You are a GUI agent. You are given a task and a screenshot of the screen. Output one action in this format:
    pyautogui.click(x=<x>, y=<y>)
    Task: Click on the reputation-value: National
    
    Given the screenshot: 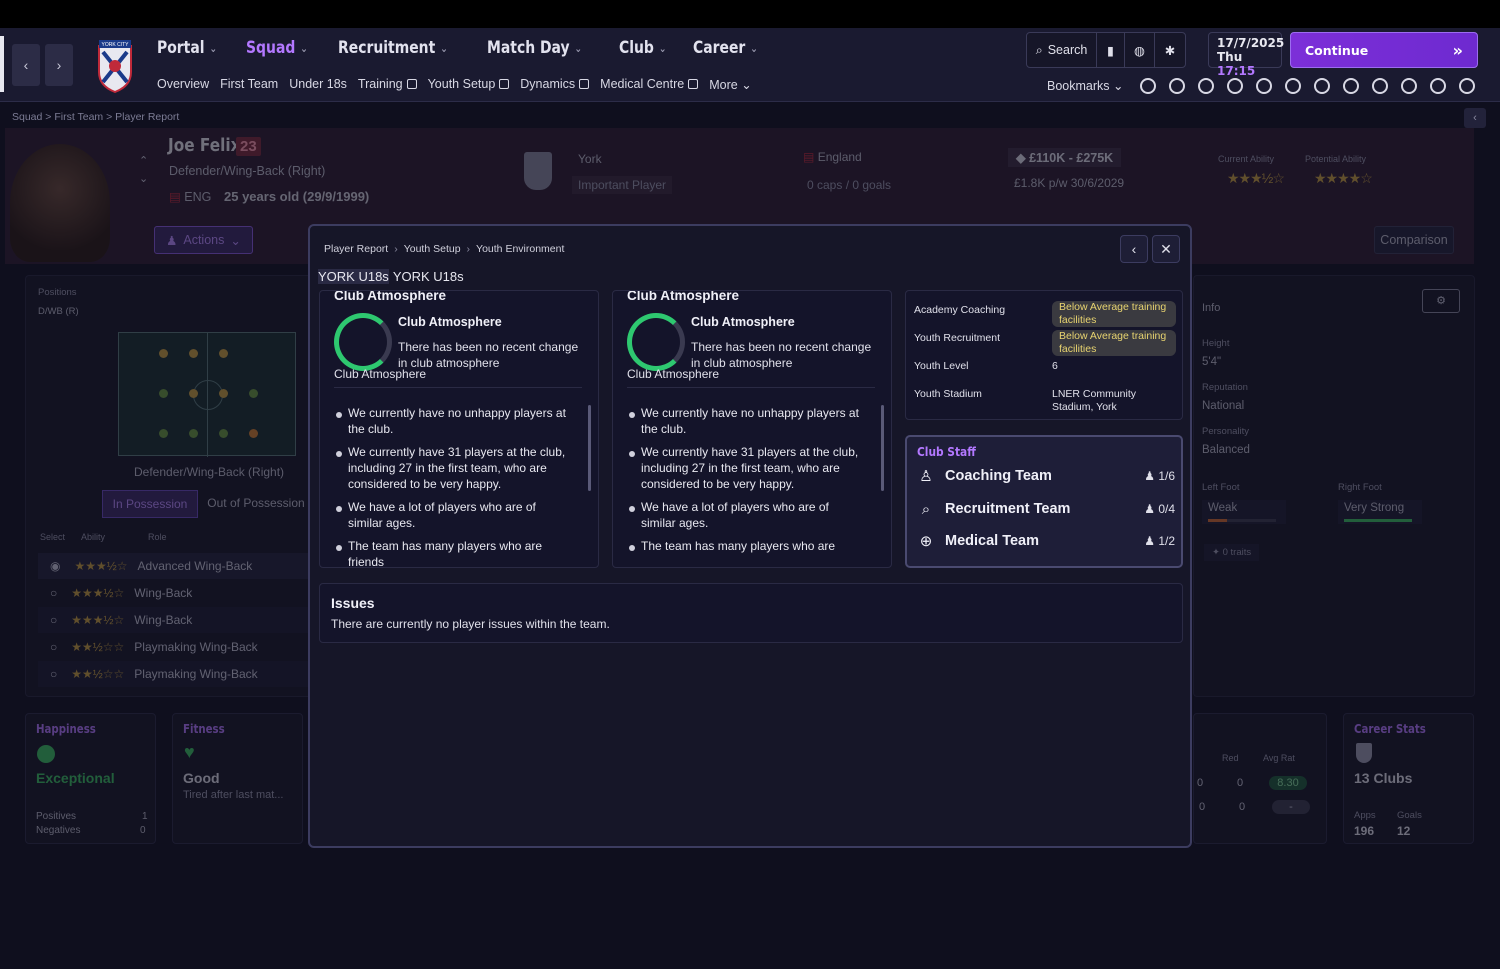 What is the action you would take?
    pyautogui.click(x=1223, y=406)
    